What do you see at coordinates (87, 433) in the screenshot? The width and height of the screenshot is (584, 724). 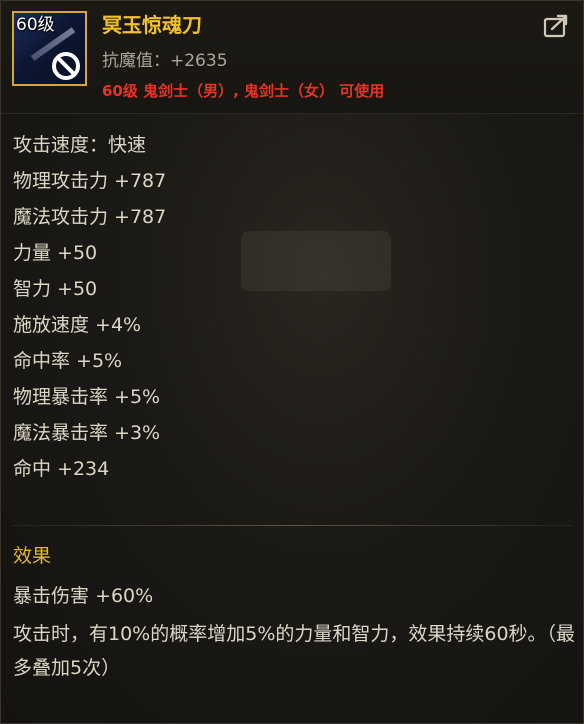 I see `stat-magic-crit: 魔法暴击率 +3%` at bounding box center [87, 433].